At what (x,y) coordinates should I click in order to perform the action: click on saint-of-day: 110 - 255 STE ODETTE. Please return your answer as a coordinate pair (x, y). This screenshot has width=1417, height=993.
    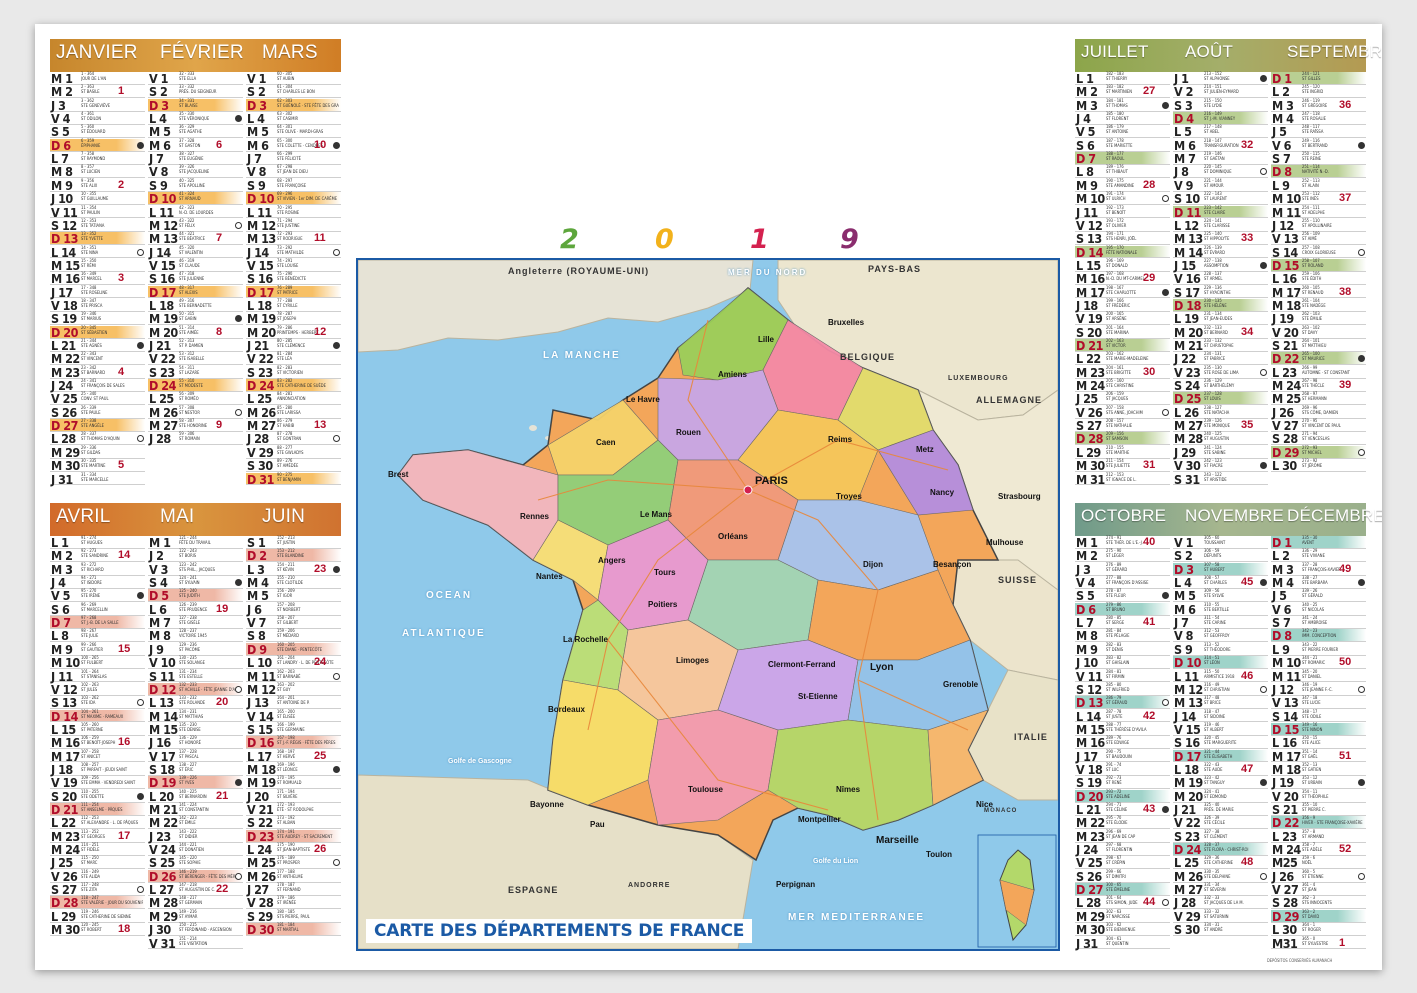
    Looking at the image, I should click on (92, 793).